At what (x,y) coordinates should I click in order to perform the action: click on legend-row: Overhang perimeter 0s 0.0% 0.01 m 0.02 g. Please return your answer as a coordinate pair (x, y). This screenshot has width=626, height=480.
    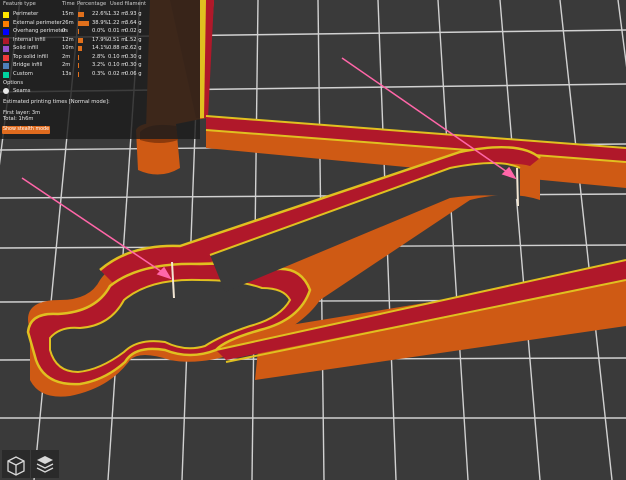
    Looking at the image, I should click on (100, 31).